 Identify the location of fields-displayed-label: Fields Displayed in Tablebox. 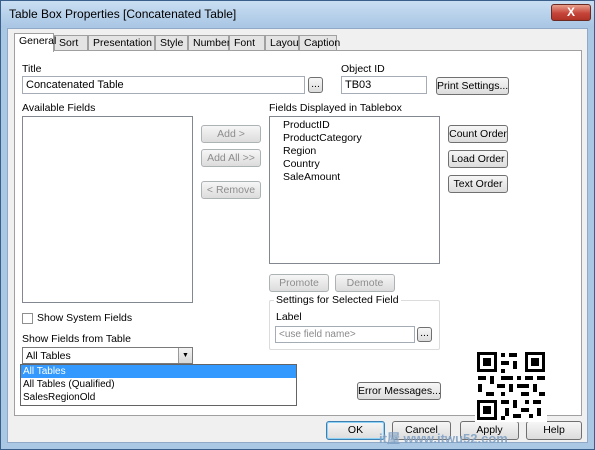
(335, 108).